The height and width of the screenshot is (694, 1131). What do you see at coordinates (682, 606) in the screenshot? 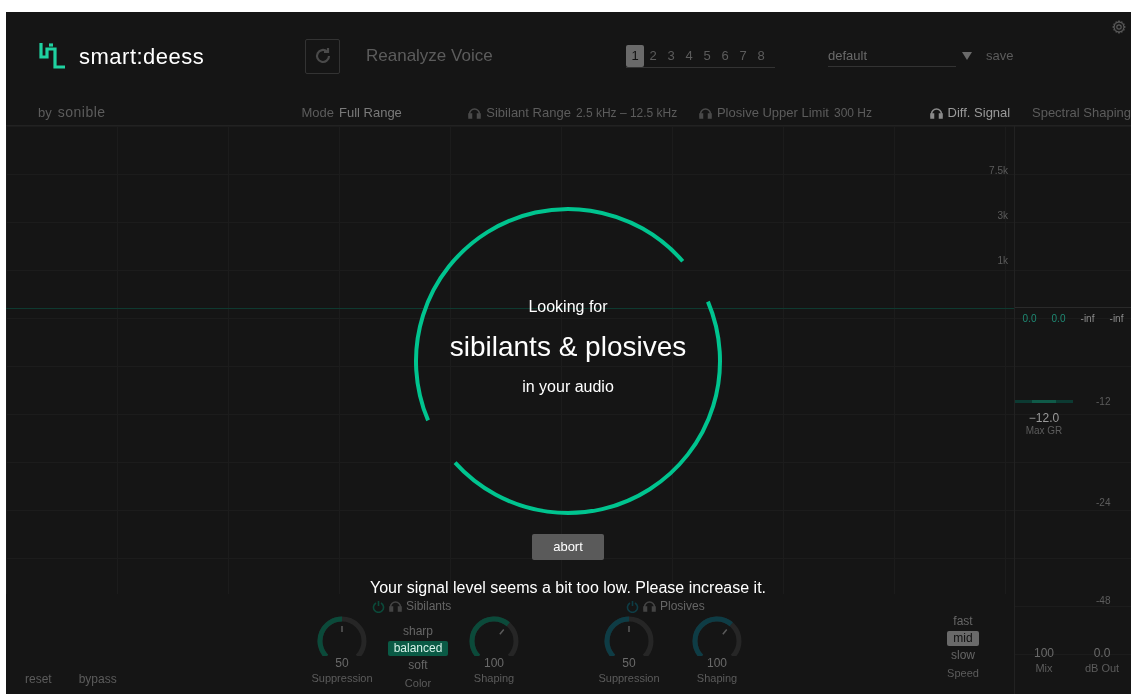
I see `section-title: Plosives` at bounding box center [682, 606].